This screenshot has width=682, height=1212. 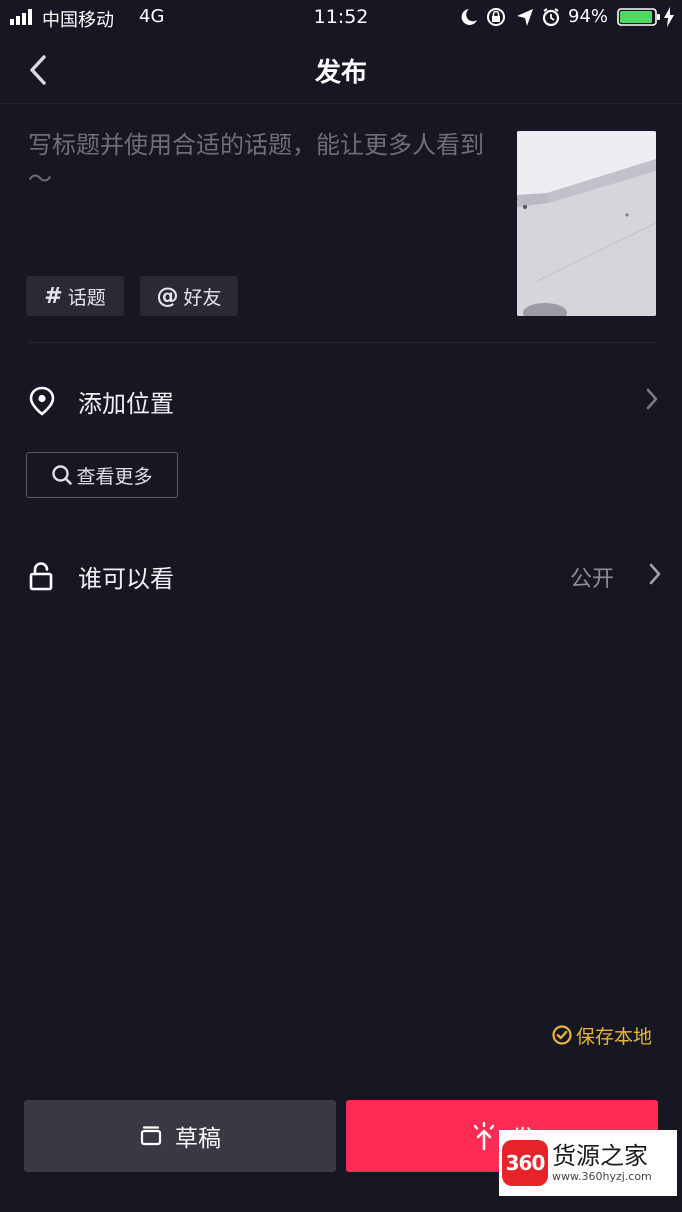 I want to click on alarm-icon, so click(x=551, y=17).